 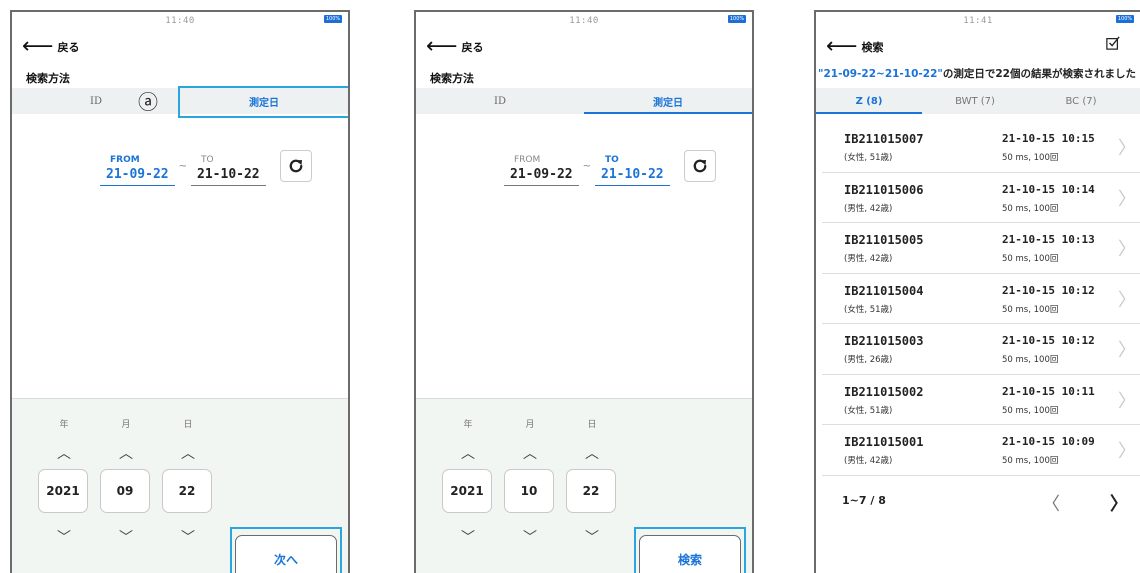 I want to click on summary-text: の測定日で22個の結果が検索されました, so click(x=1039, y=74).